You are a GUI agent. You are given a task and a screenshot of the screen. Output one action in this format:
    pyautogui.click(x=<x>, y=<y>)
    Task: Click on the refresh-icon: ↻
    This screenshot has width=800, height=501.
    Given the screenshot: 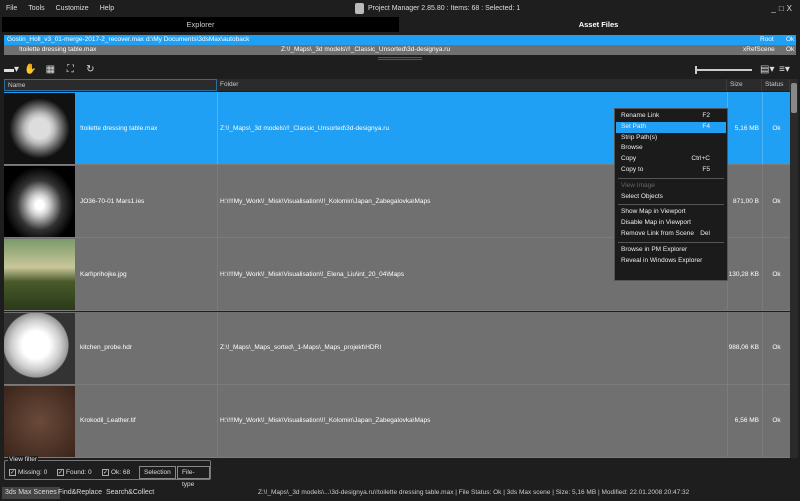 What is the action you would take?
    pyautogui.click(x=90, y=70)
    